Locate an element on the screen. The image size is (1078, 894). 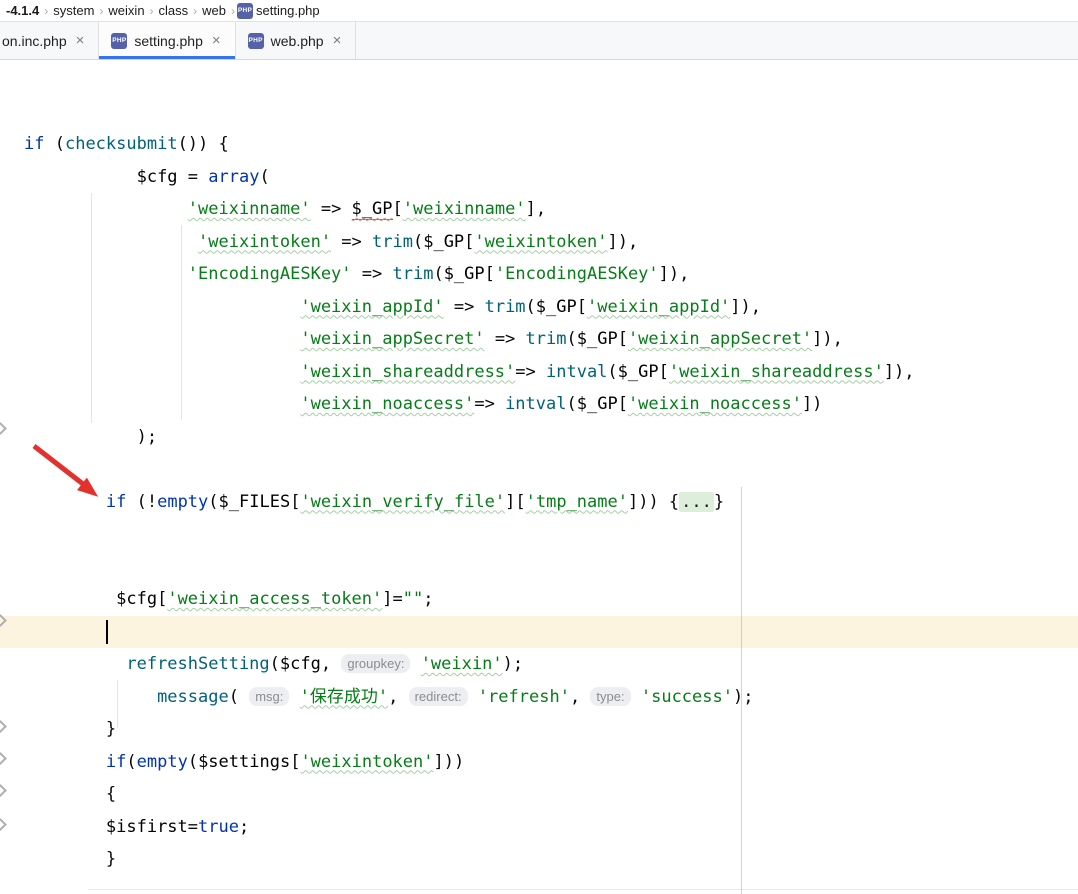
parameter-hint: groupkey: is located at coordinates (376, 663).